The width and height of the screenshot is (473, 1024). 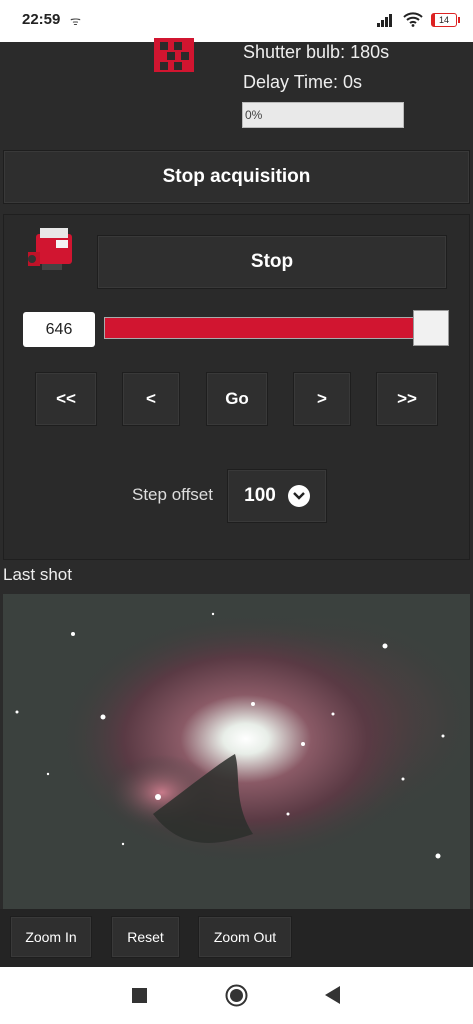 What do you see at coordinates (236, 21) in the screenshot?
I see `status-bar: 22:59 ᯤ 14` at bounding box center [236, 21].